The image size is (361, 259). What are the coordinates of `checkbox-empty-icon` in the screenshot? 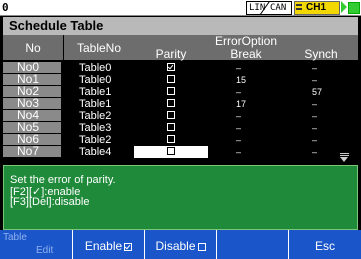 It's located at (201, 247).